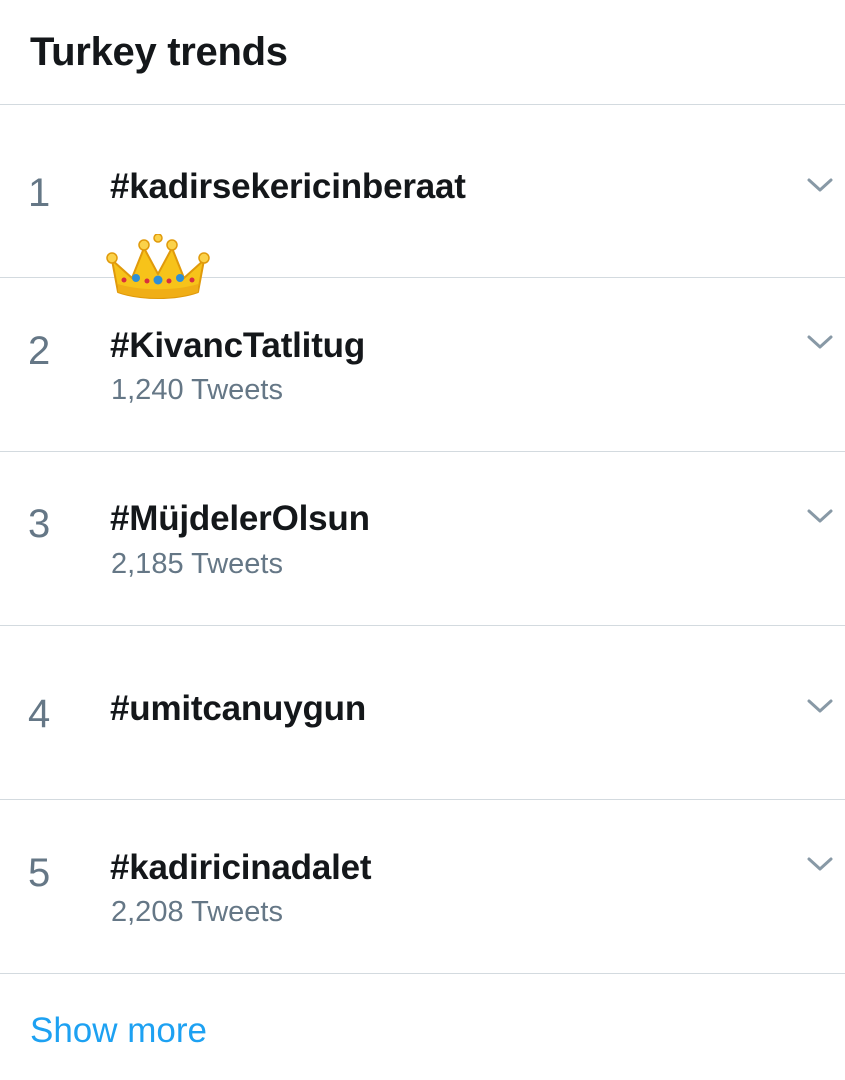 Image resolution: width=845 pixels, height=1080 pixels. Describe the element at coordinates (197, 390) in the screenshot. I see `trend-tweet-count: 1,240 Tweets` at that location.